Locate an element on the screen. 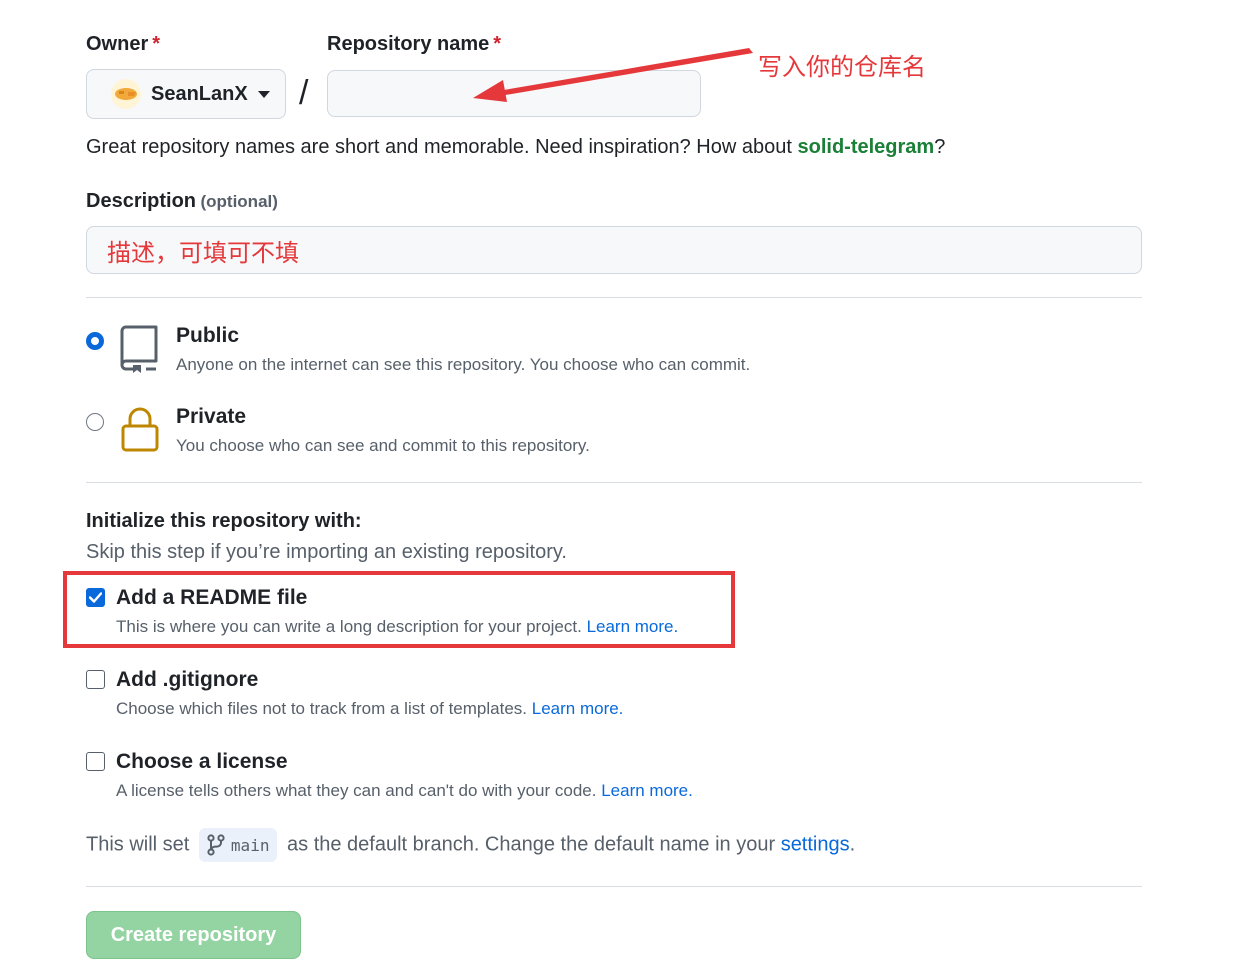 The height and width of the screenshot is (980, 1239). annotation-arrow is located at coordinates (613, 75).